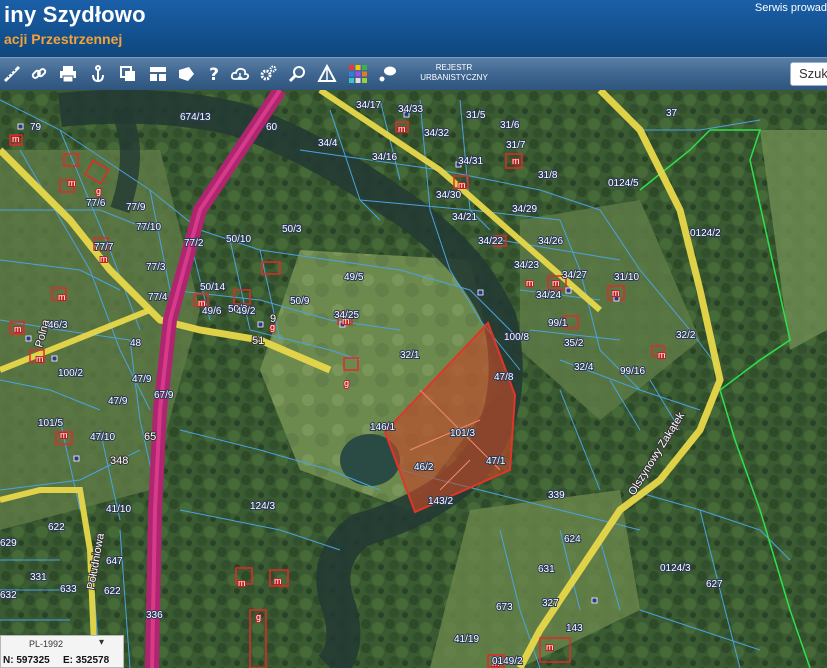  Describe the element at coordinates (632, 371) in the screenshot. I see `parcel-label: 99/16` at that location.